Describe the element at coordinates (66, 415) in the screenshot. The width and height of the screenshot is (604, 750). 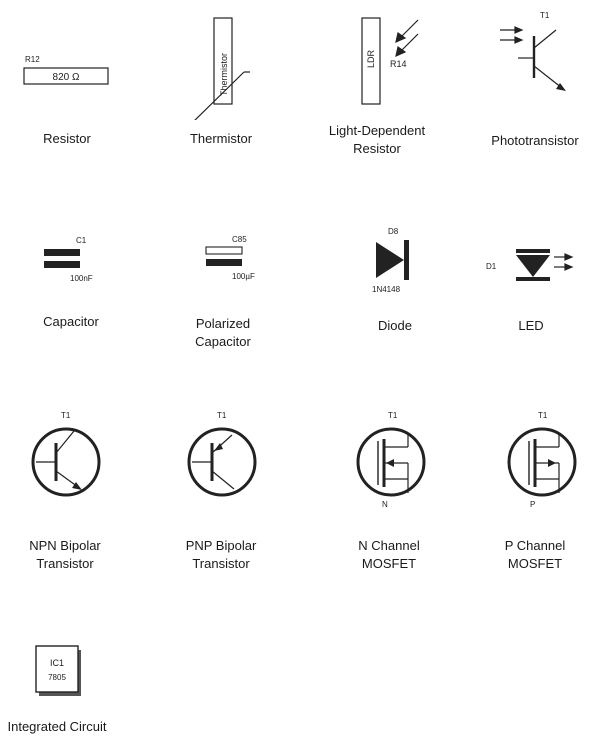
I see `npn-ref: T1` at that location.